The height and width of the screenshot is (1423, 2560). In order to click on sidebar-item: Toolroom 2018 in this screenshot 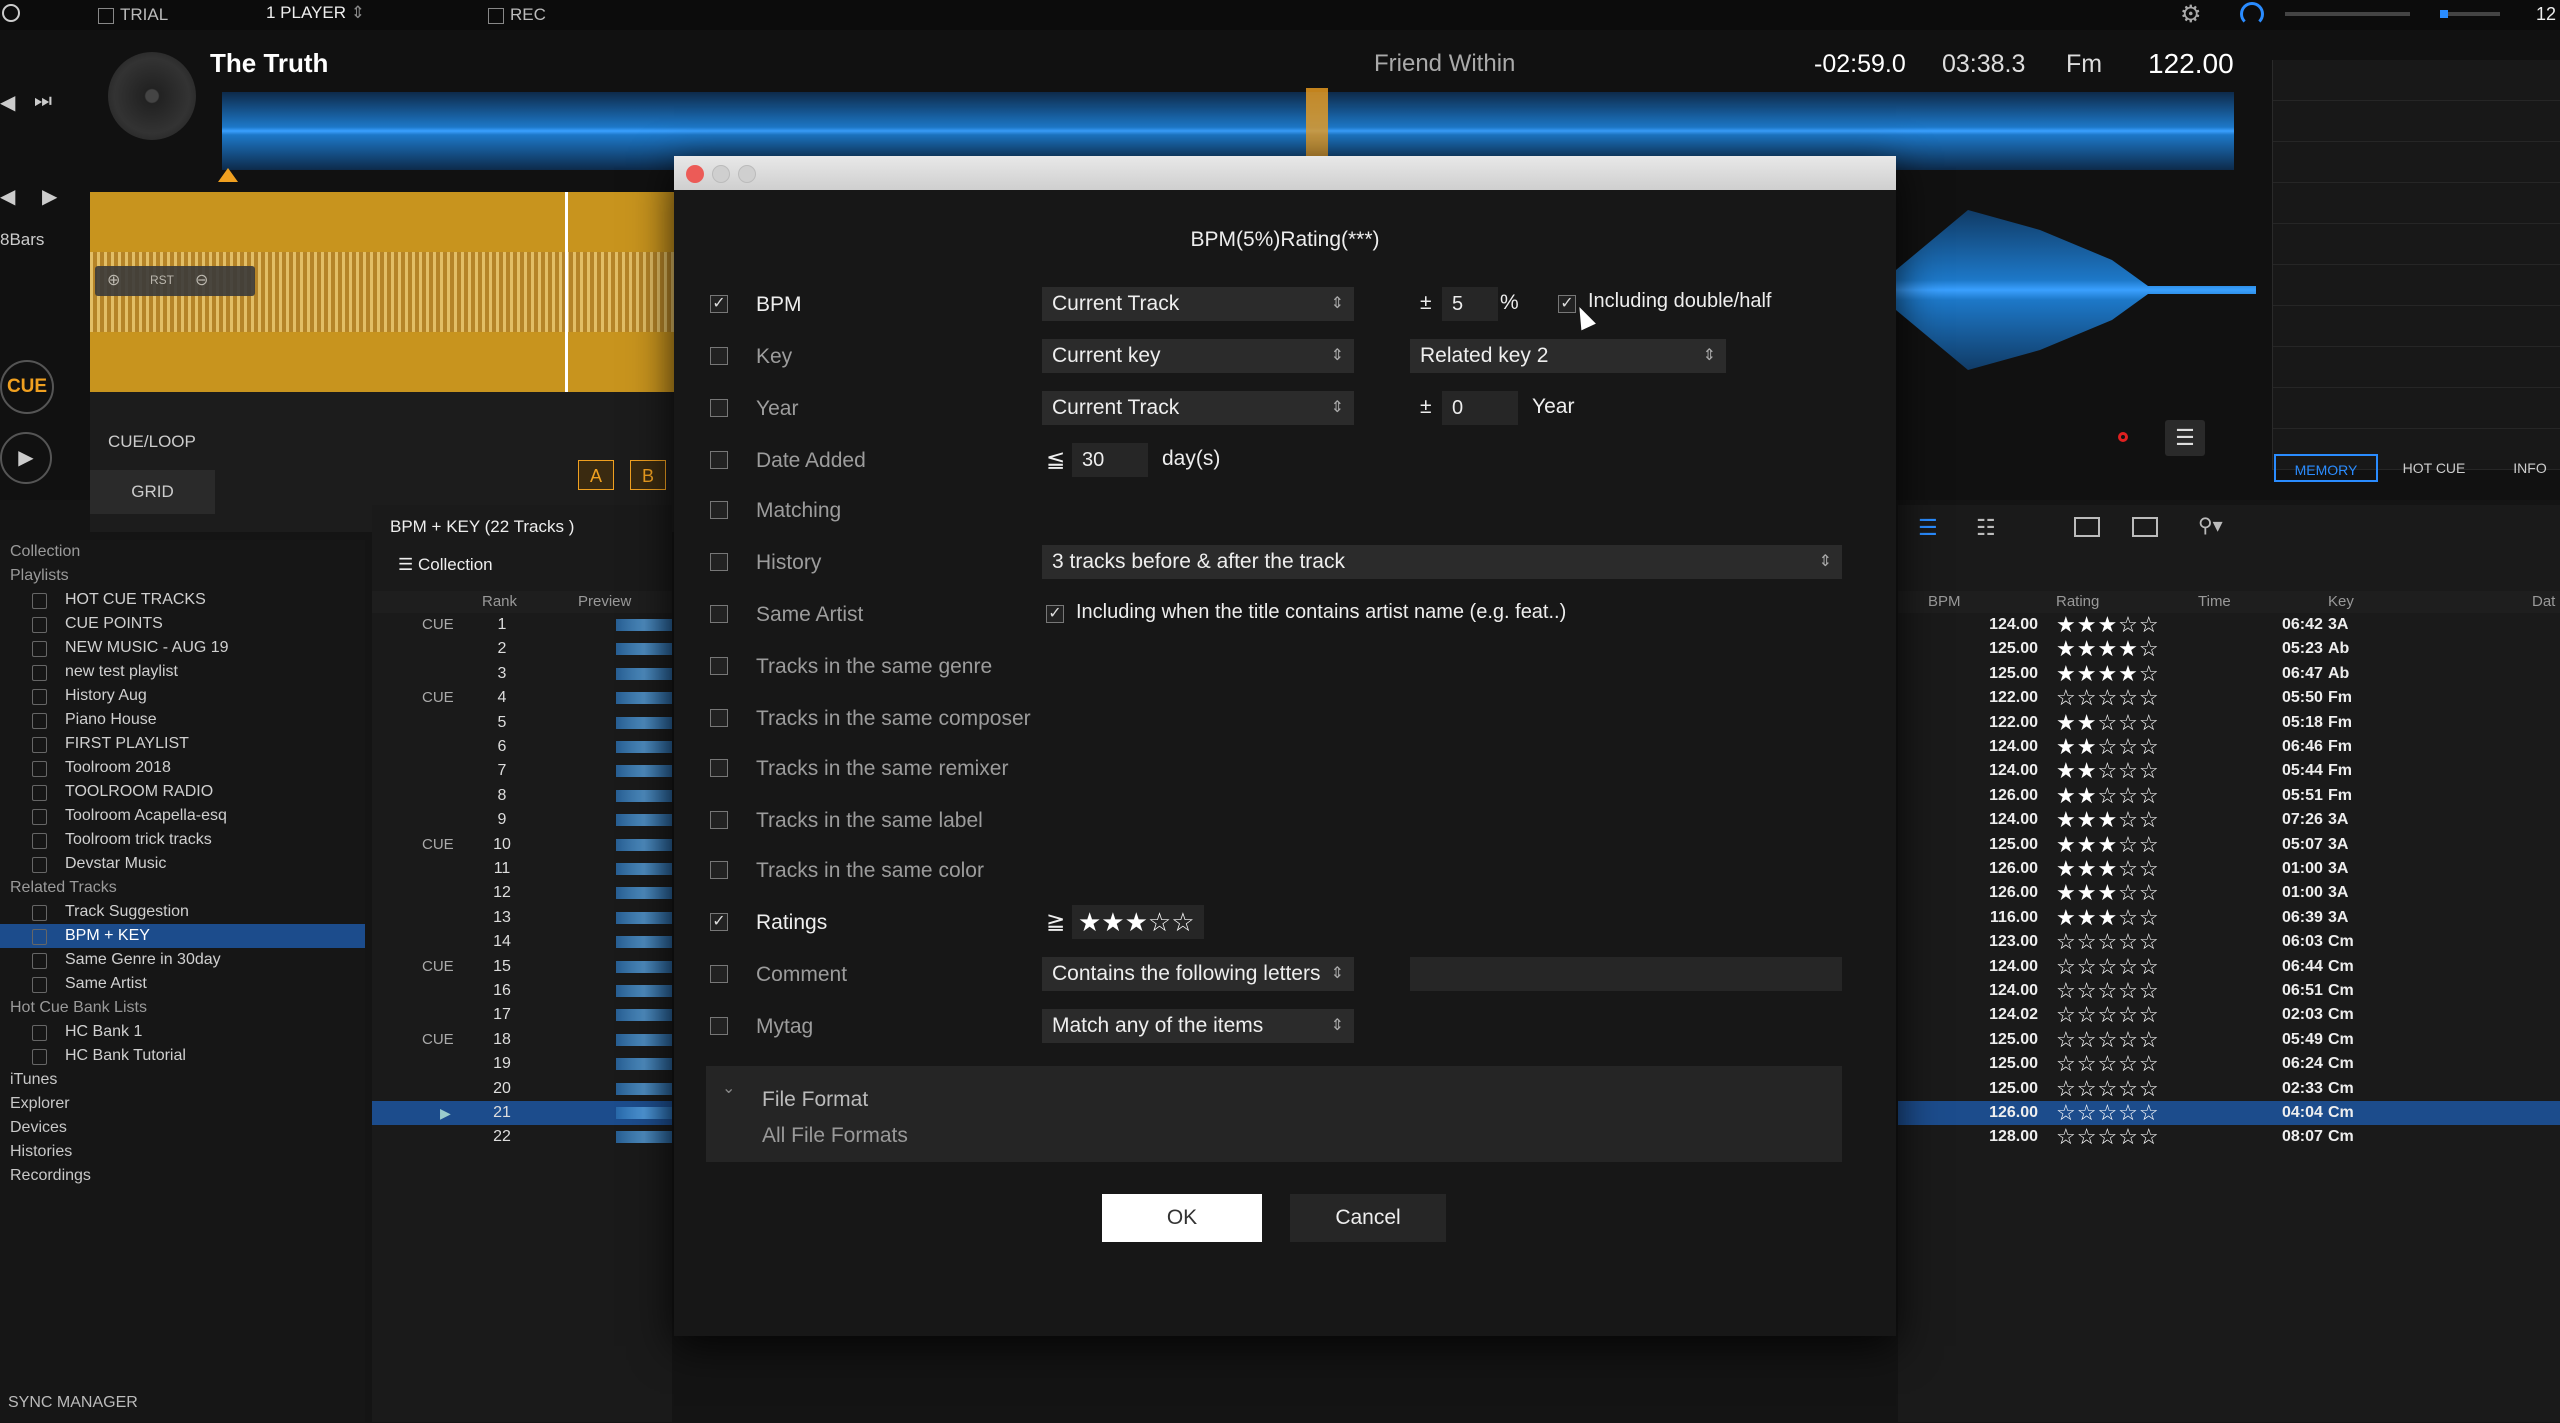, I will do `click(182, 768)`.